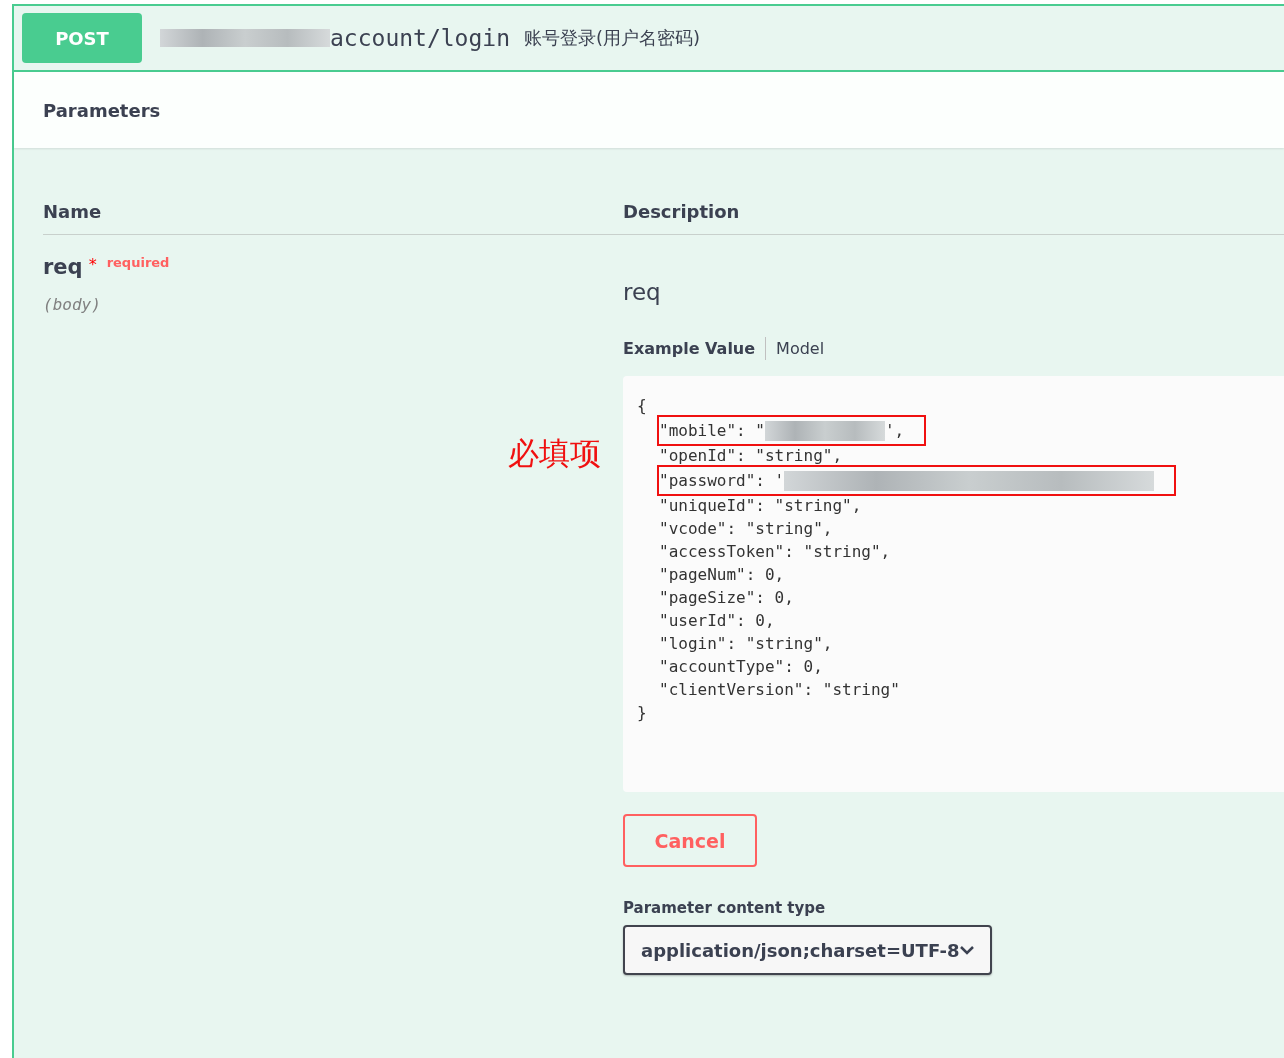 This screenshot has width=1284, height=1058. I want to click on column-header: Description, so click(682, 211).